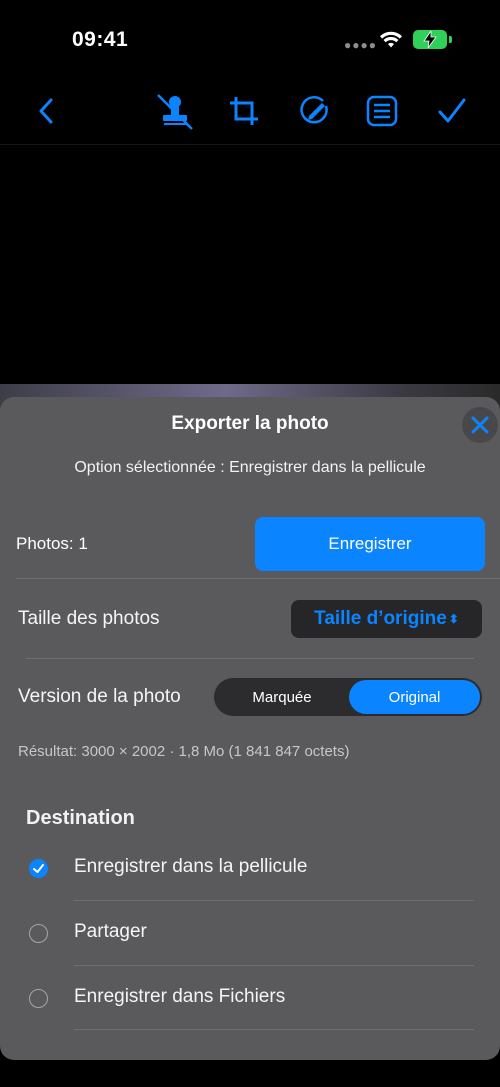  Describe the element at coordinates (174, 111) in the screenshot. I see `stamp-off-icon` at that location.